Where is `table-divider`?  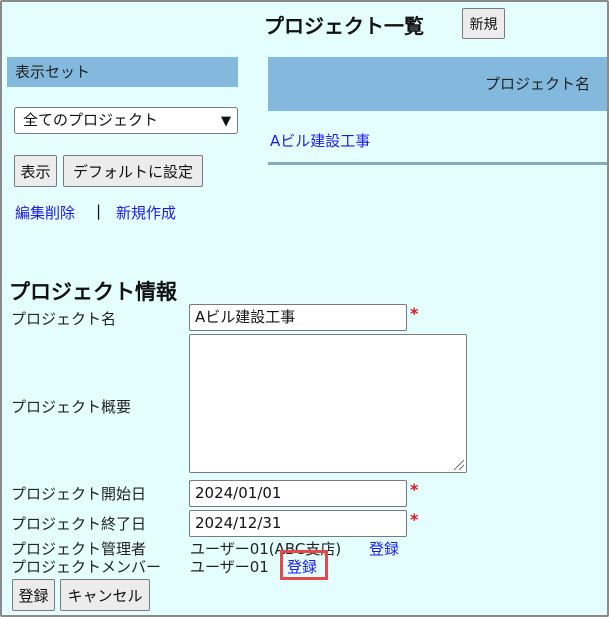 table-divider is located at coordinates (437, 163).